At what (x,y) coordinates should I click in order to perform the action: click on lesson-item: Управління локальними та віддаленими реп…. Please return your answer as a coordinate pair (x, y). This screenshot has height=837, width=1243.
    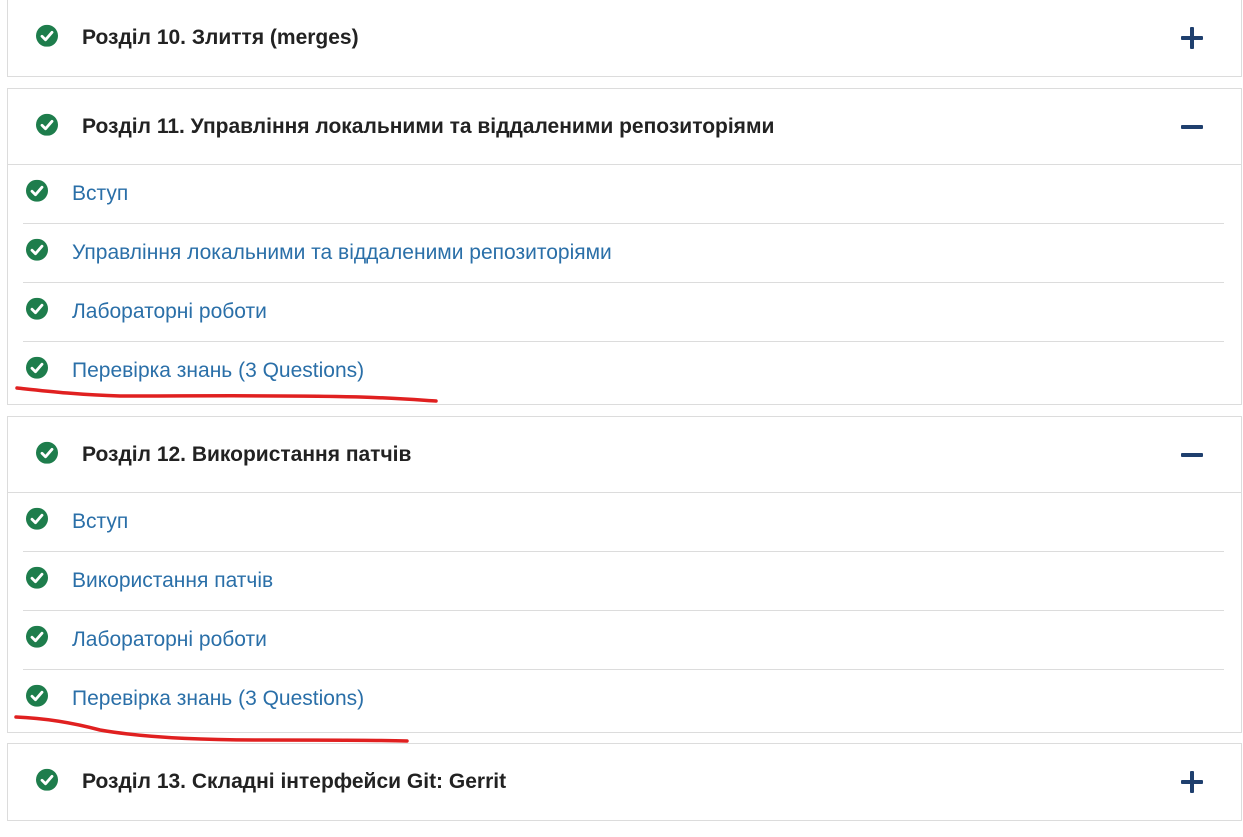
    Looking at the image, I should click on (623, 253).